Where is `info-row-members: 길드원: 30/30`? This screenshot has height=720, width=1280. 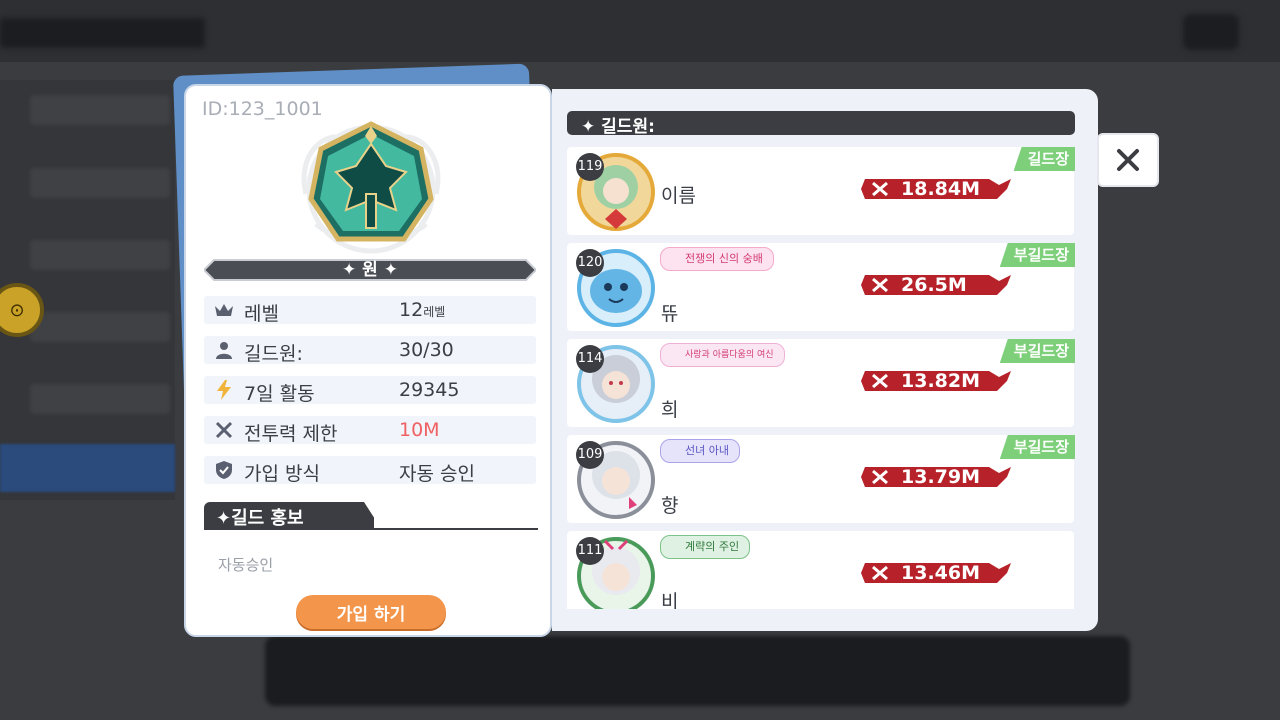 info-row-members: 길드원: 30/30 is located at coordinates (370, 350).